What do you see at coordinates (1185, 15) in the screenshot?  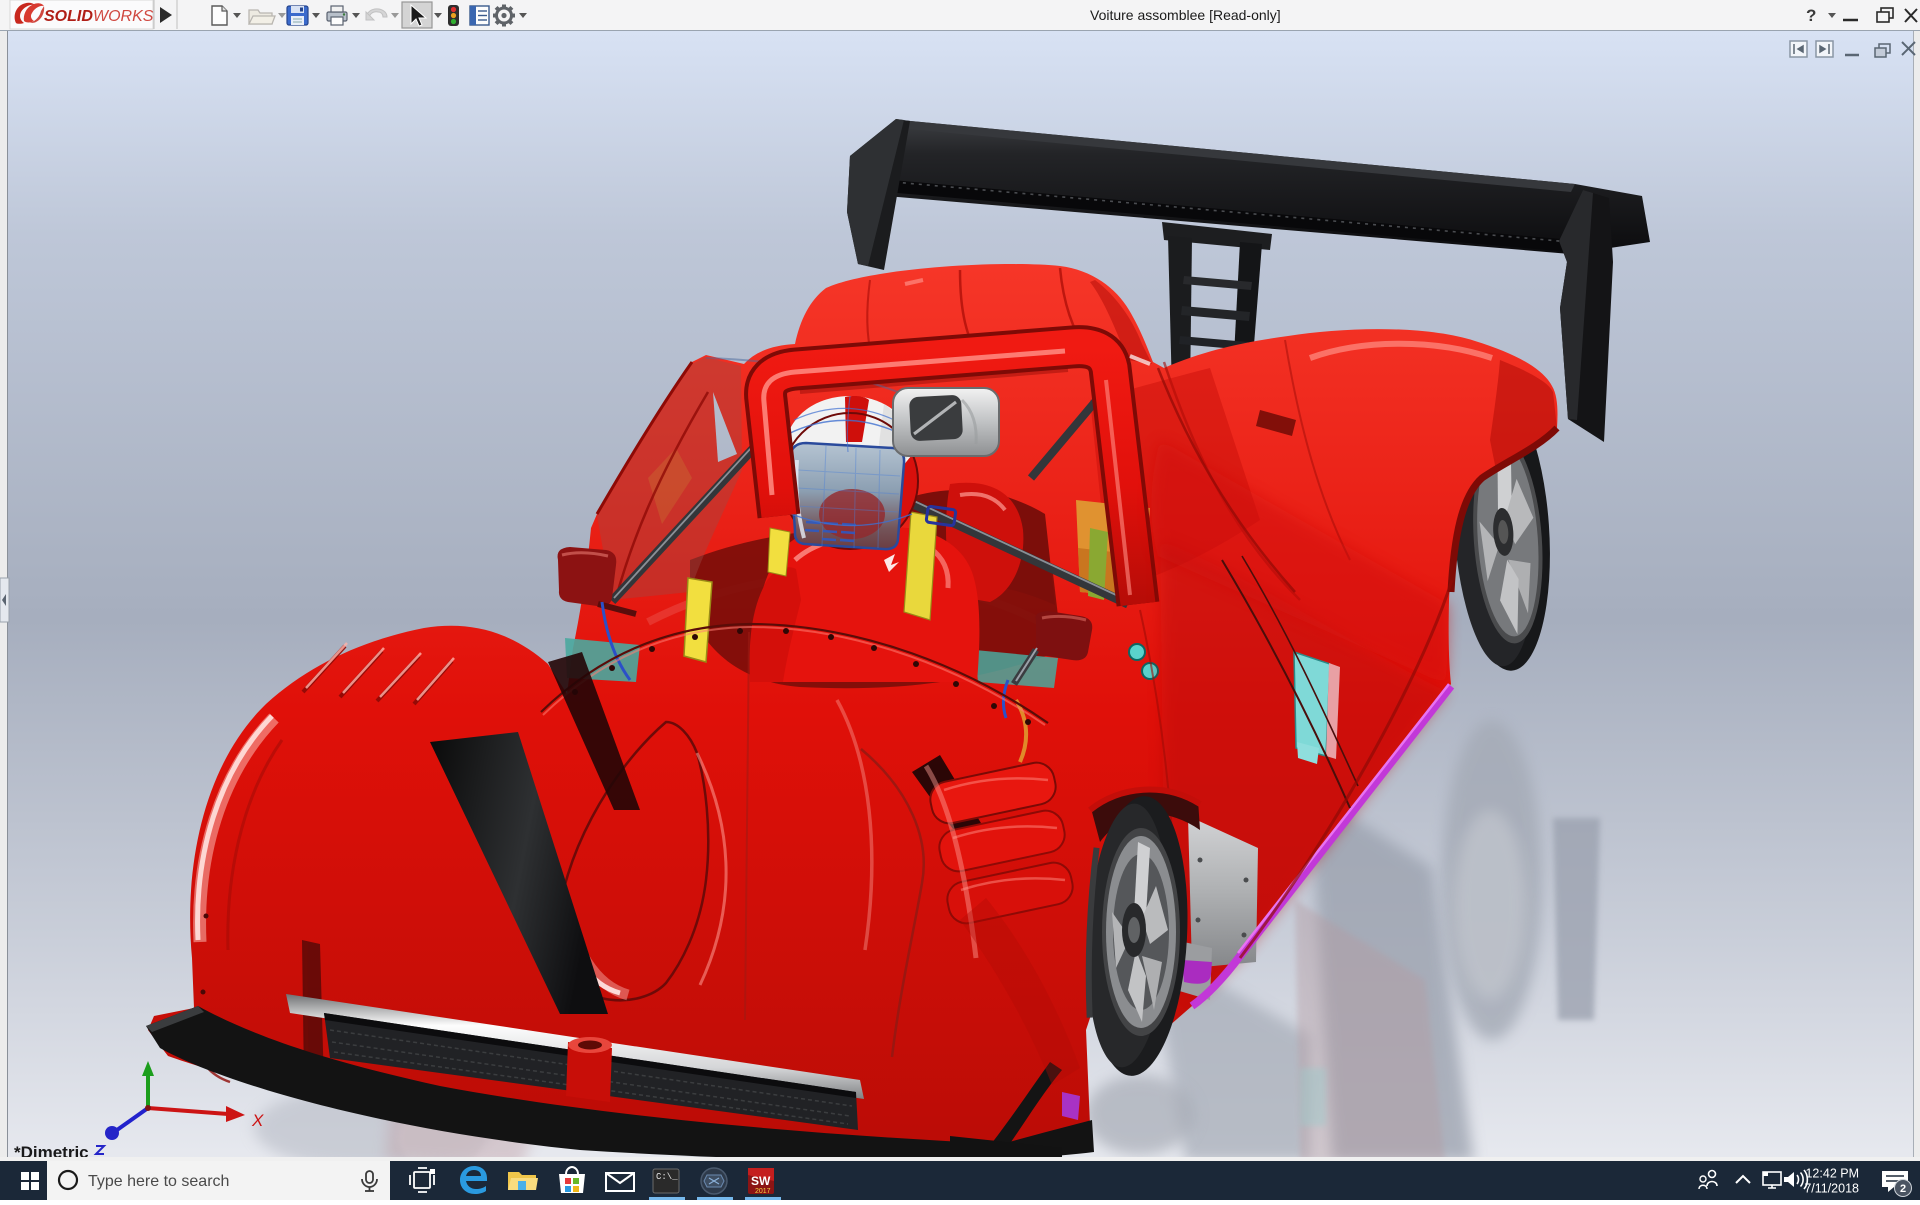 I see `svg-text: Voiture assomblee [Read-only]` at bounding box center [1185, 15].